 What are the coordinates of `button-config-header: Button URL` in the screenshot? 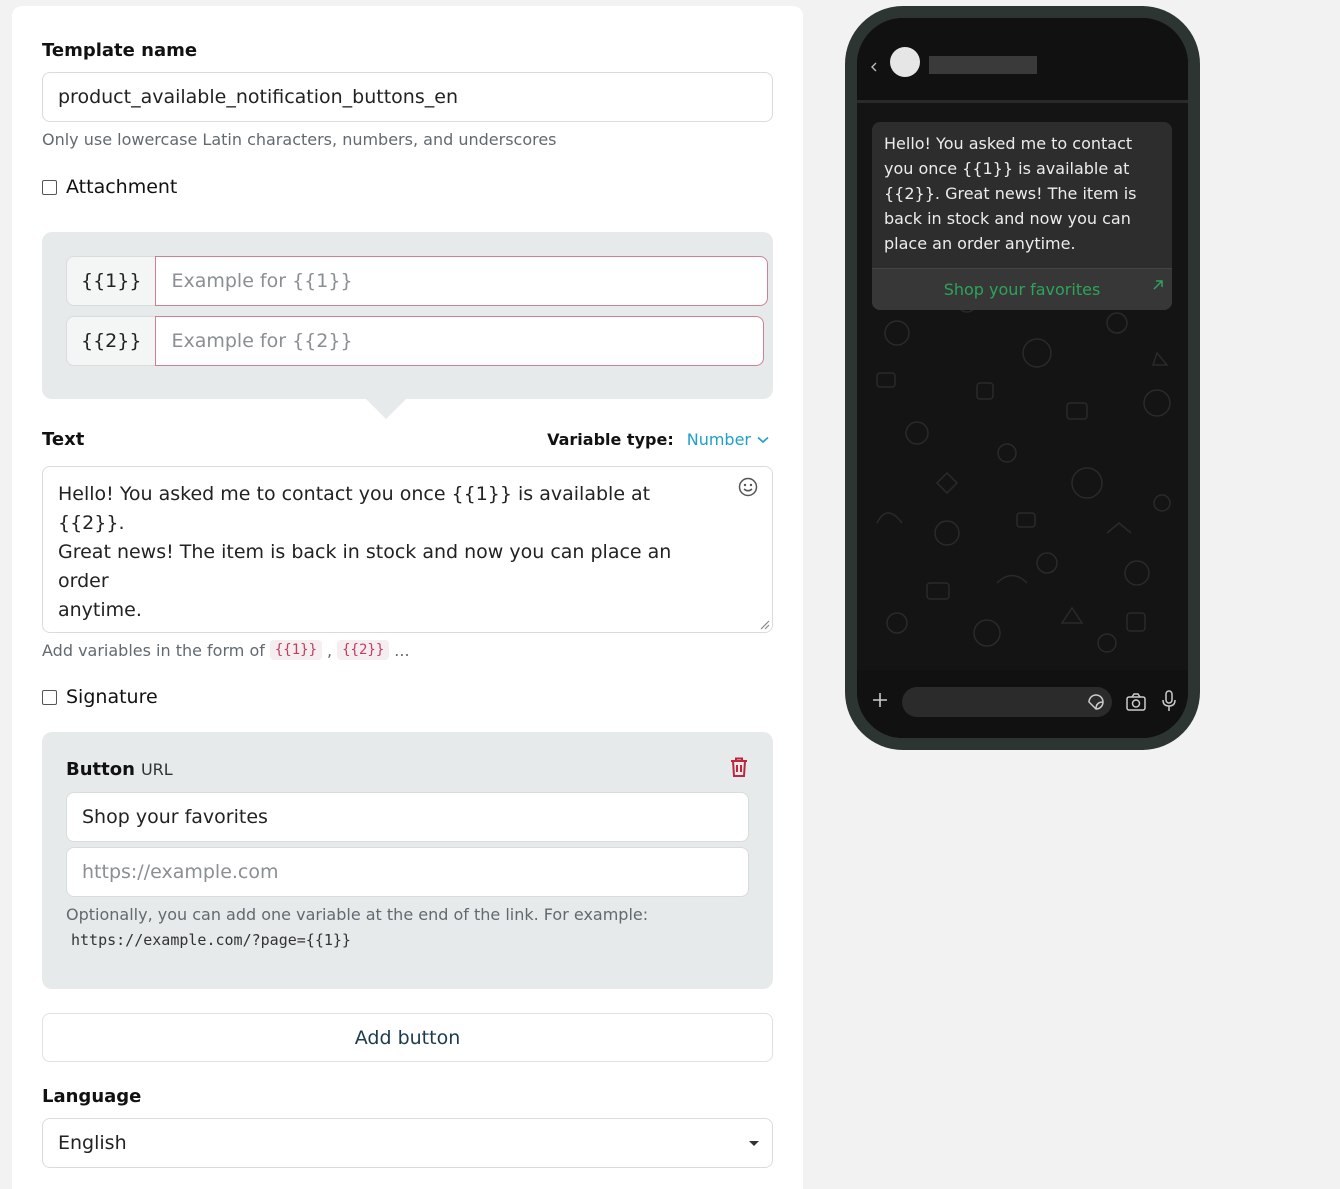 It's located at (119, 769).